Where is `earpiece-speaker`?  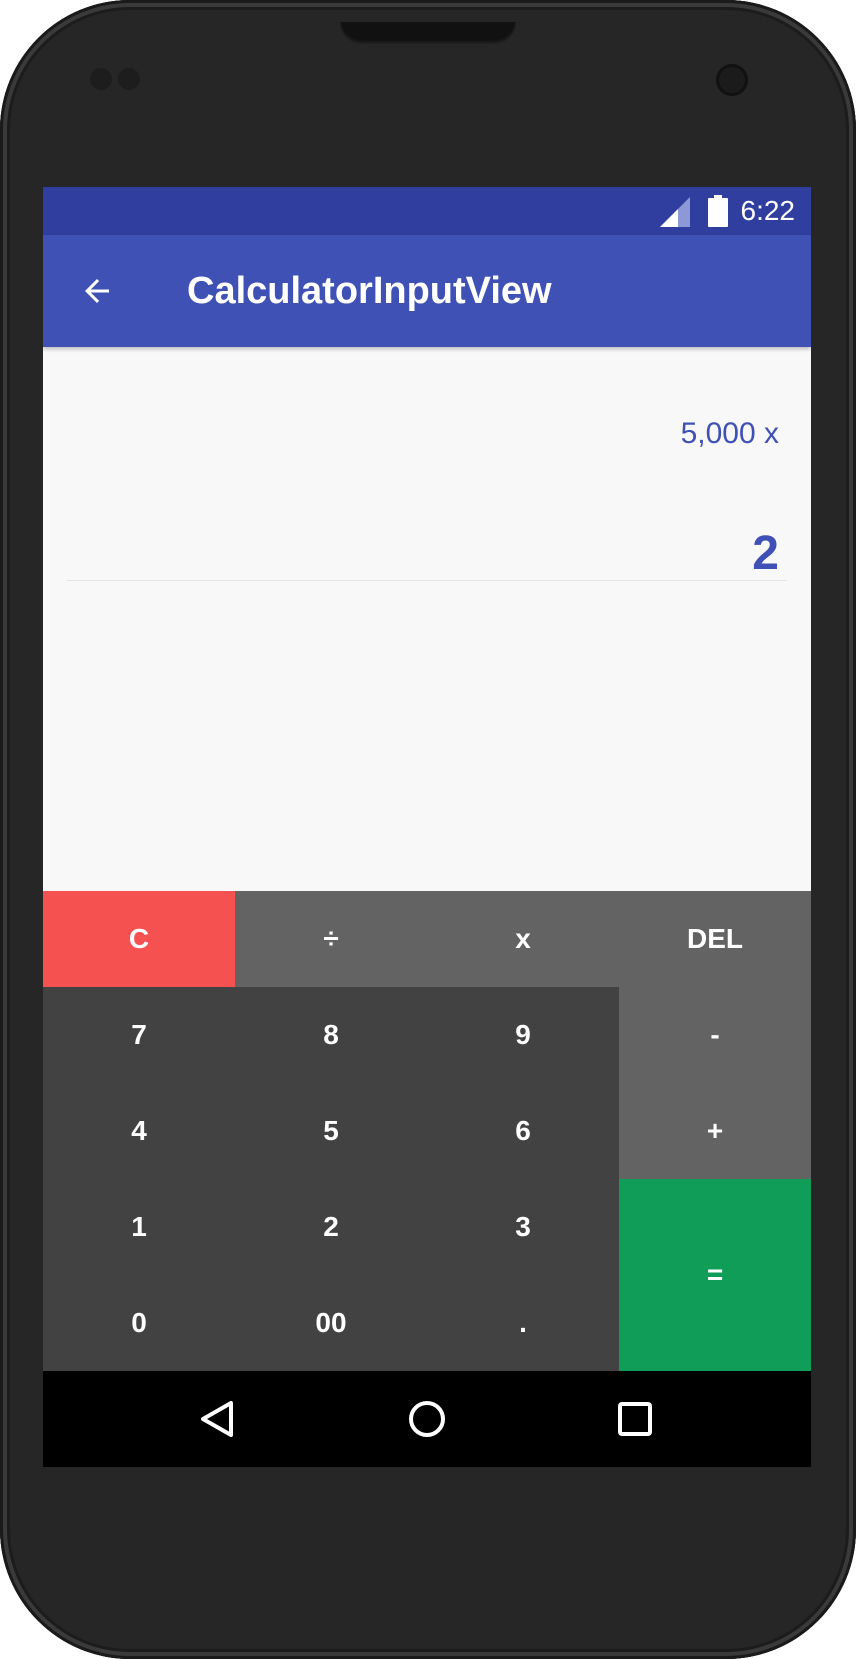 earpiece-speaker is located at coordinates (428, 33).